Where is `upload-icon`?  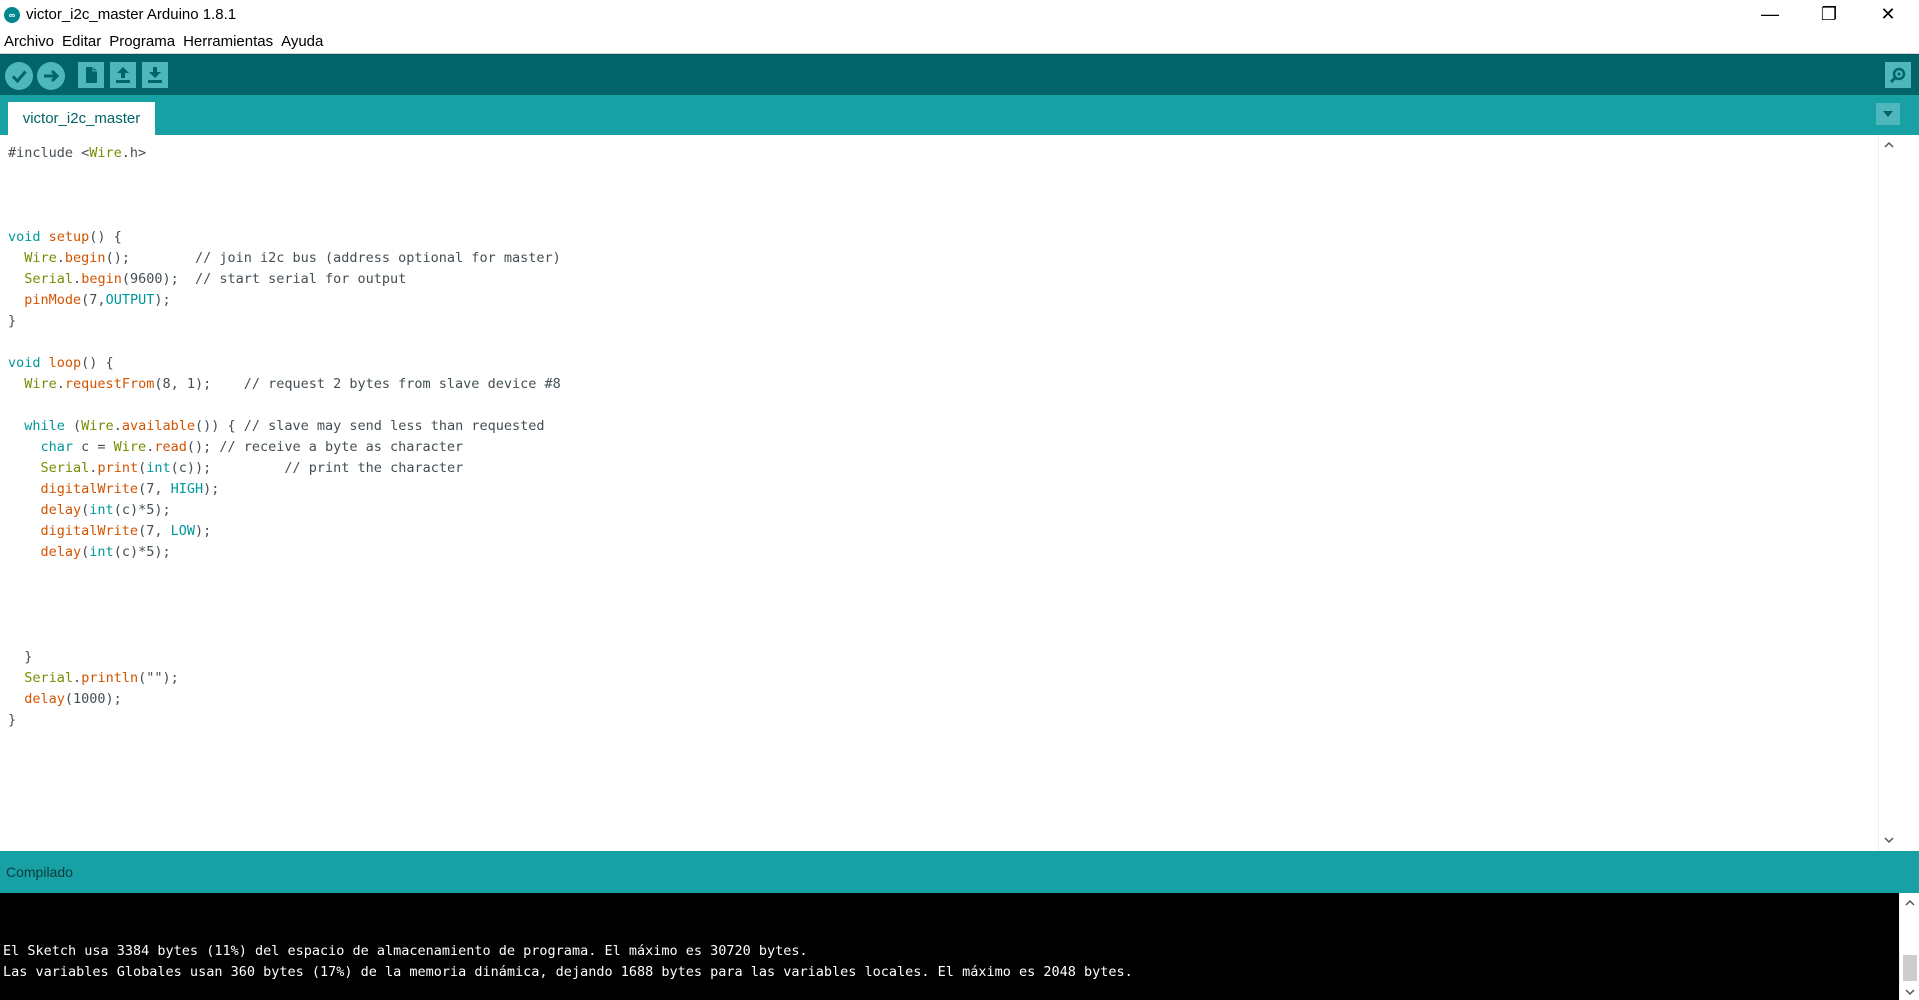
upload-icon is located at coordinates (52, 76).